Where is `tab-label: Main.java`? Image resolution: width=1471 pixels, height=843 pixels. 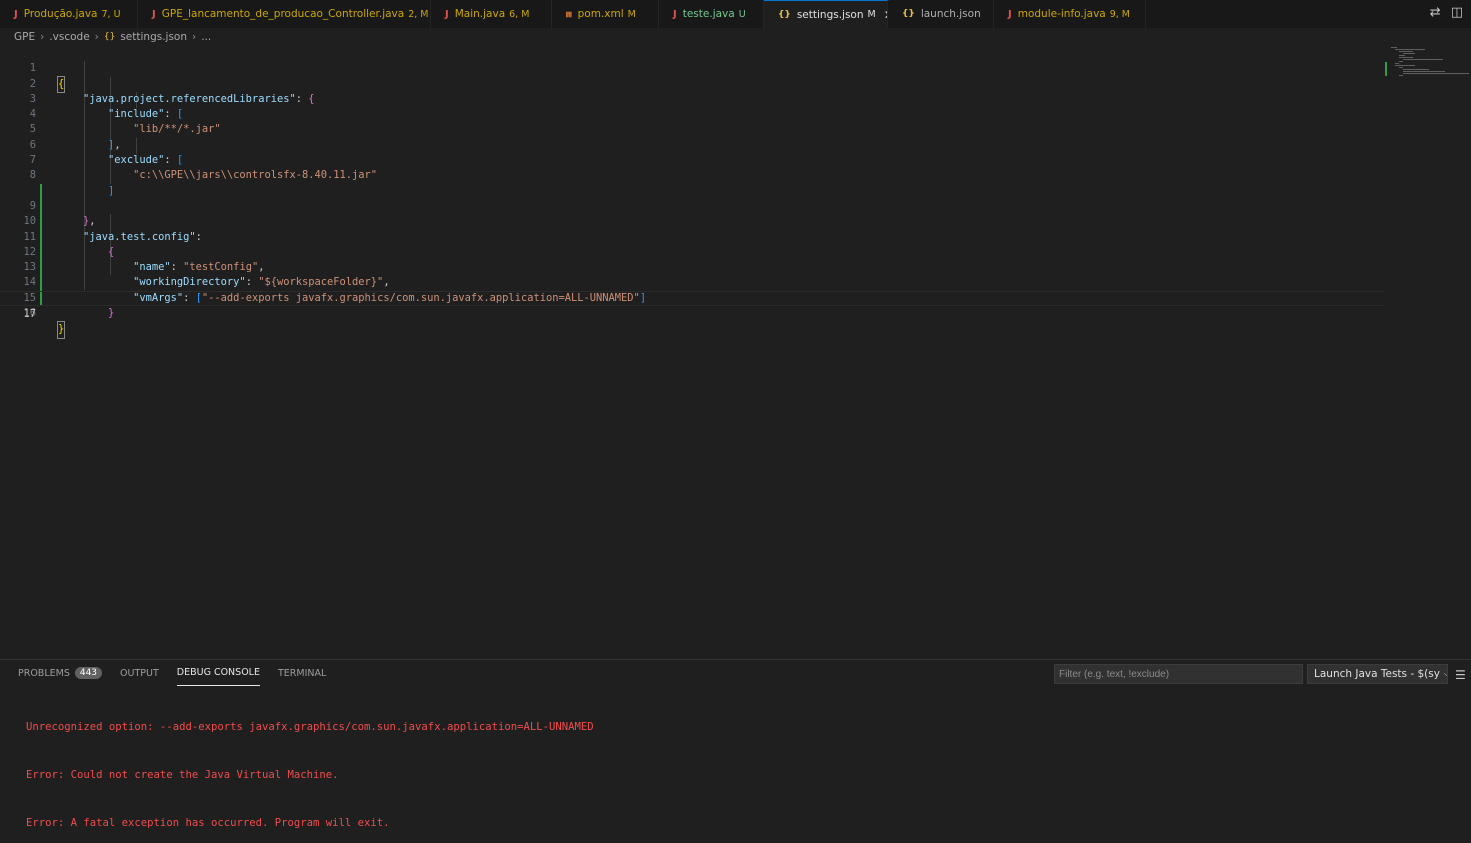
tab-label: Main.java is located at coordinates (480, 14).